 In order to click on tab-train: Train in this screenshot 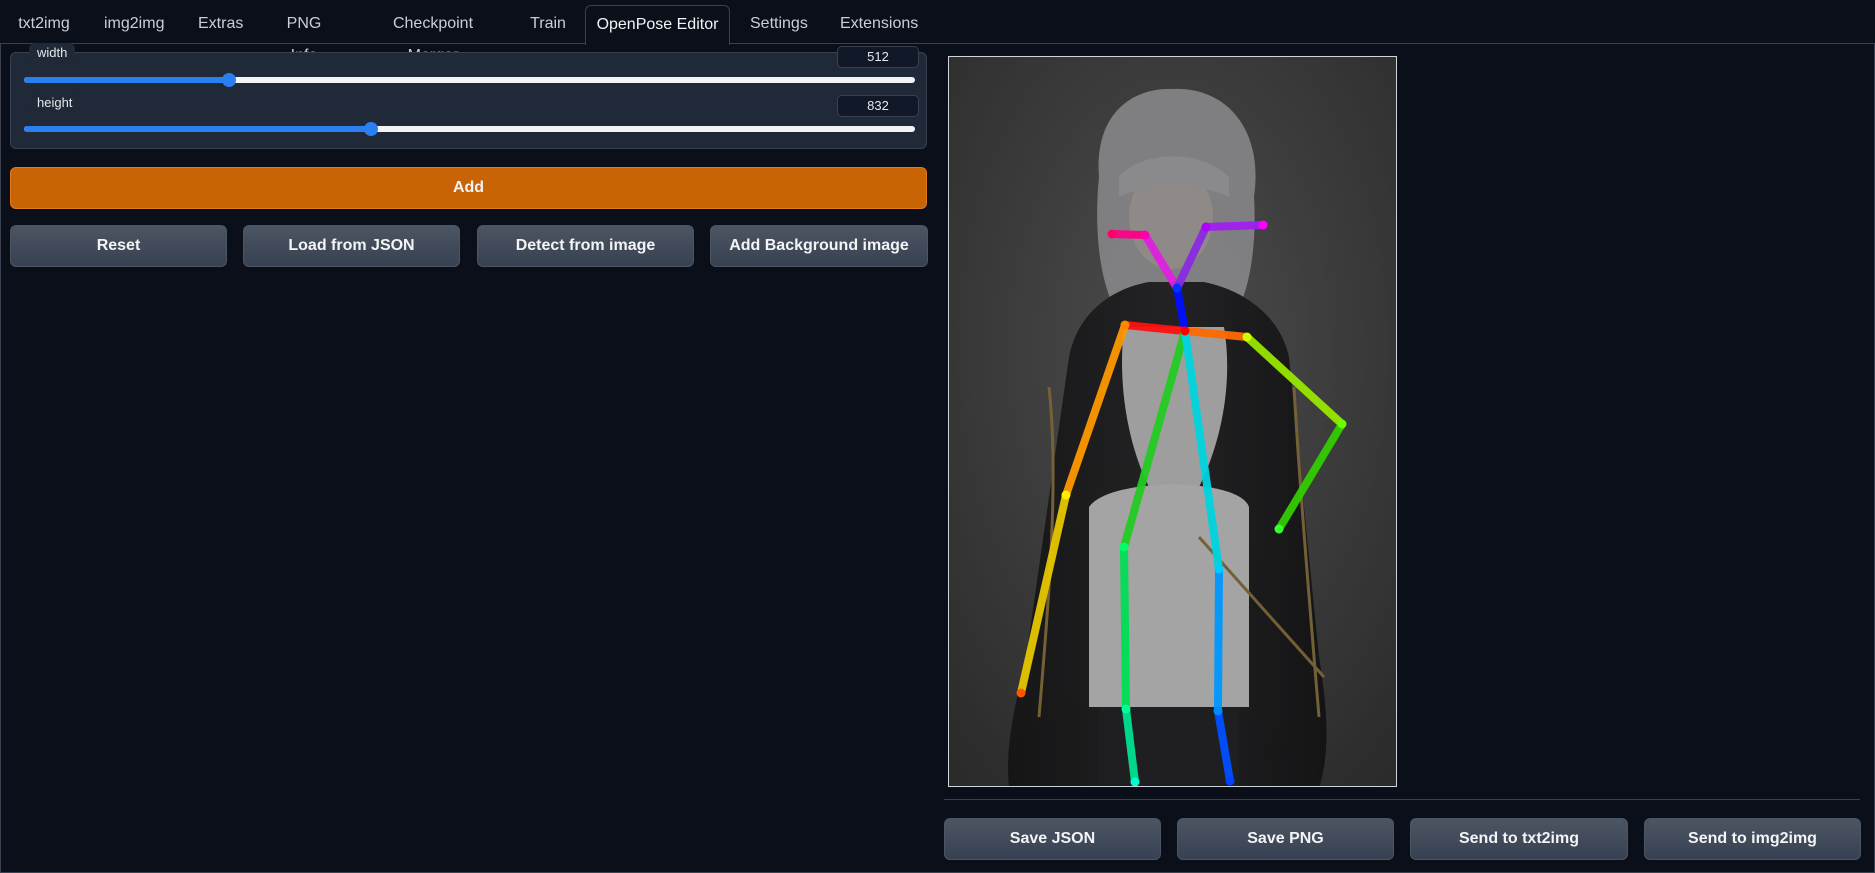, I will do `click(548, 26)`.